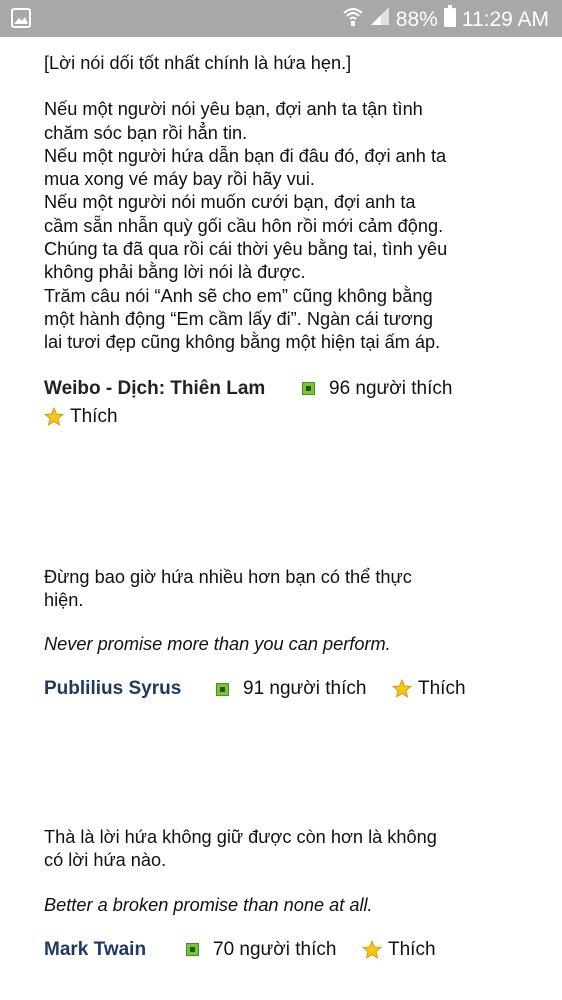 Image resolution: width=562 pixels, height=1000 pixels. Describe the element at coordinates (154, 389) in the screenshot. I see `quote-author: Weibo - Dịch: Thiên Lam` at that location.